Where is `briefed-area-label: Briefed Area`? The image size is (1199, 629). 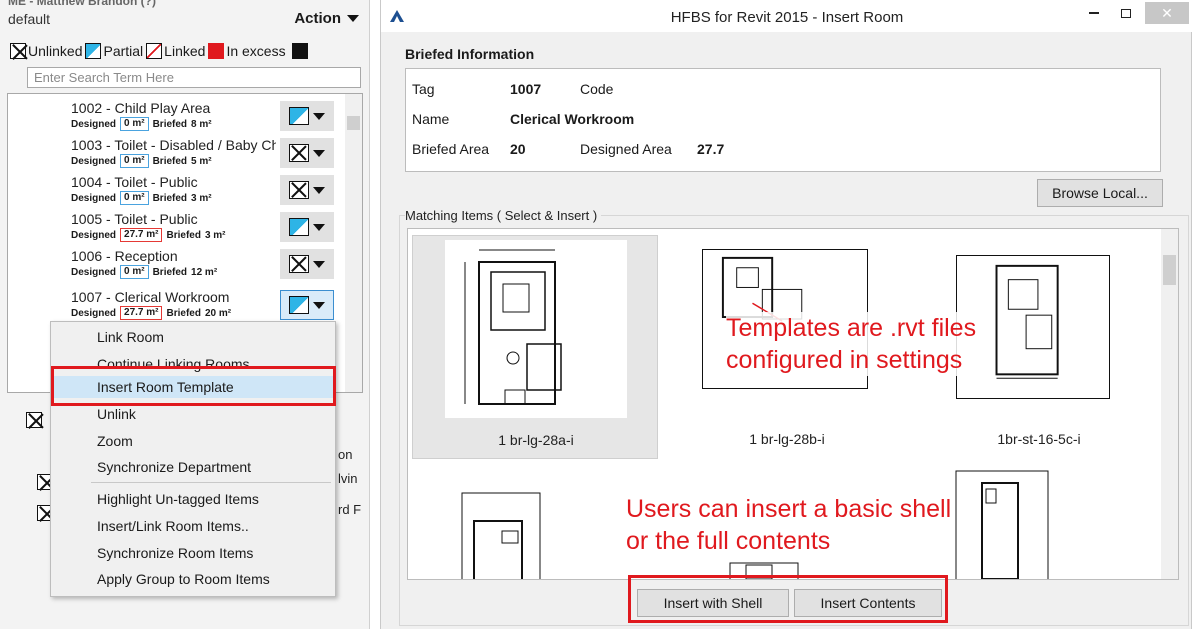 briefed-area-label: Briefed Area is located at coordinates (451, 149).